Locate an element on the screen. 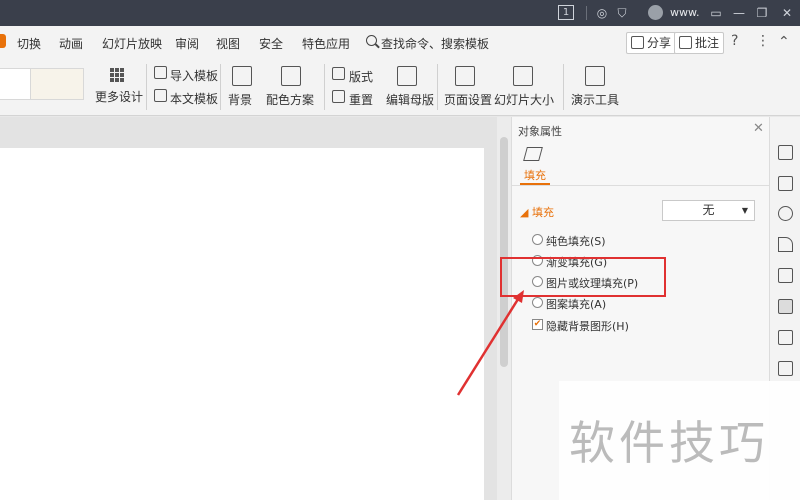 This screenshot has width=800, height=500. watermark-text: 软件技巧 is located at coordinates (669, 443).